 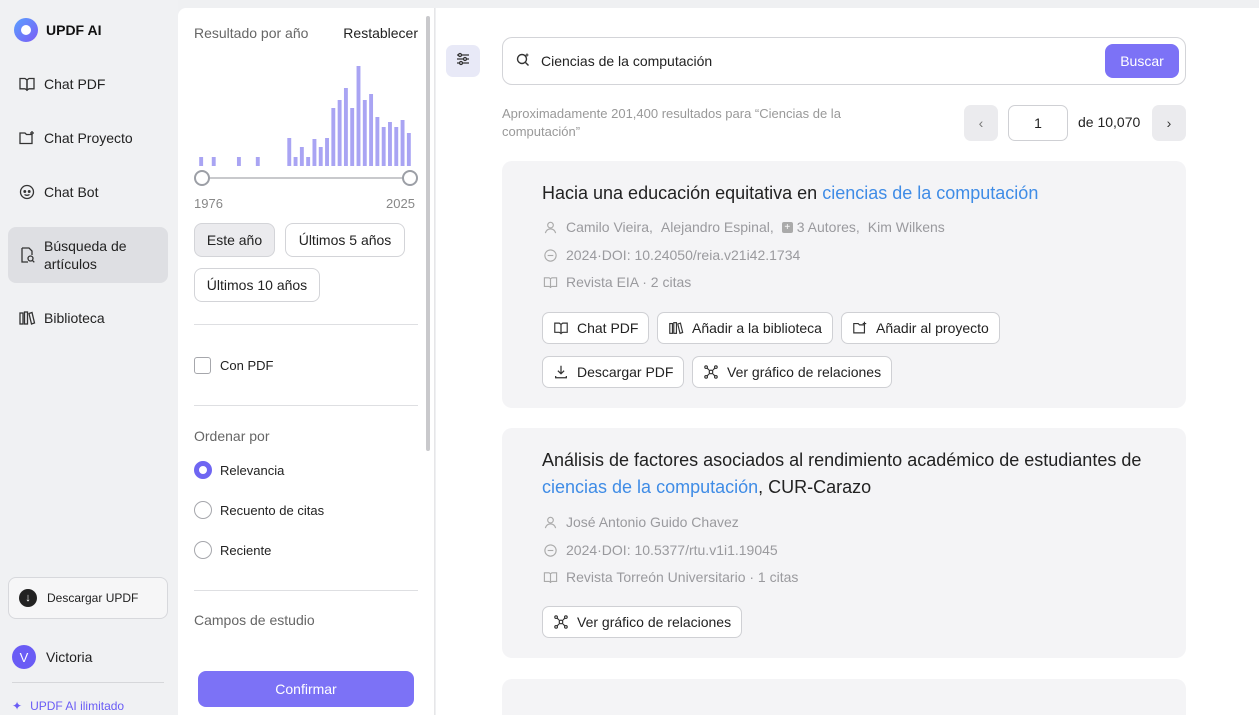 What do you see at coordinates (306, 689) in the screenshot?
I see `confirm-button: Confirmar` at bounding box center [306, 689].